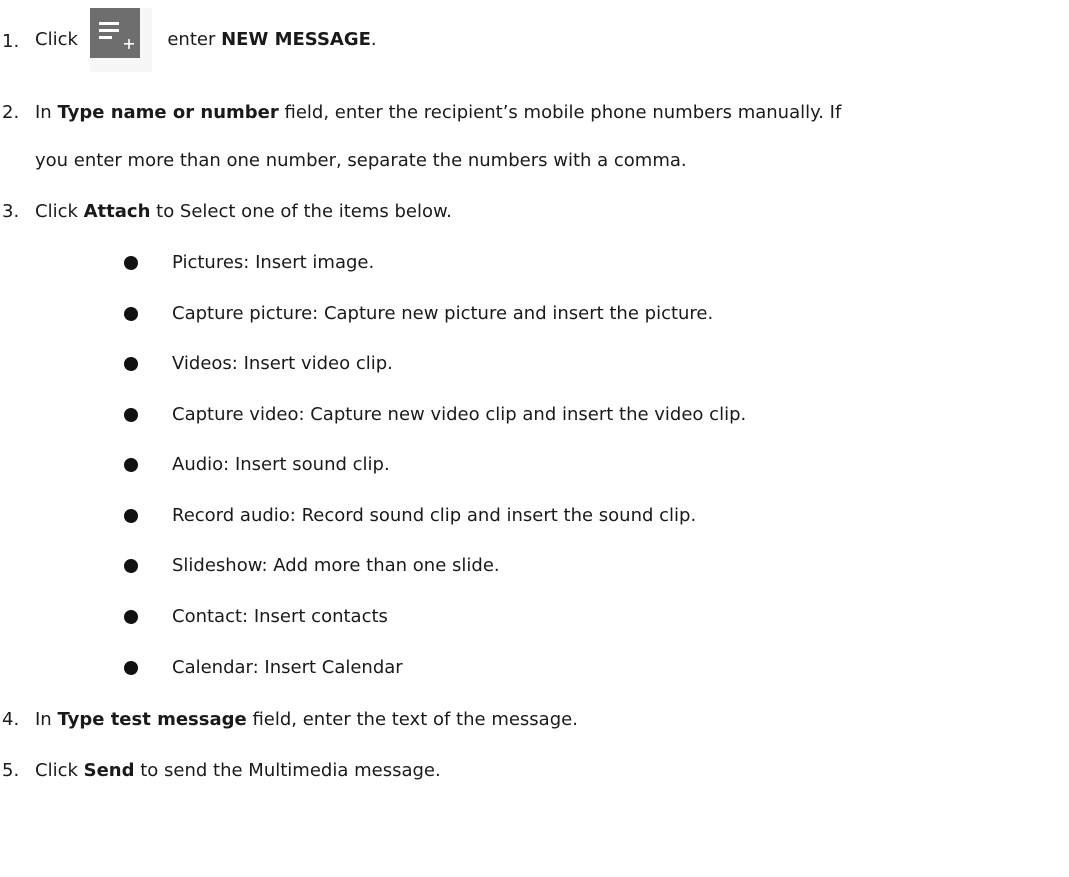 The height and width of the screenshot is (877, 1069). Describe the element at coordinates (11, 719) in the screenshot. I see `step-number: 4.` at that location.